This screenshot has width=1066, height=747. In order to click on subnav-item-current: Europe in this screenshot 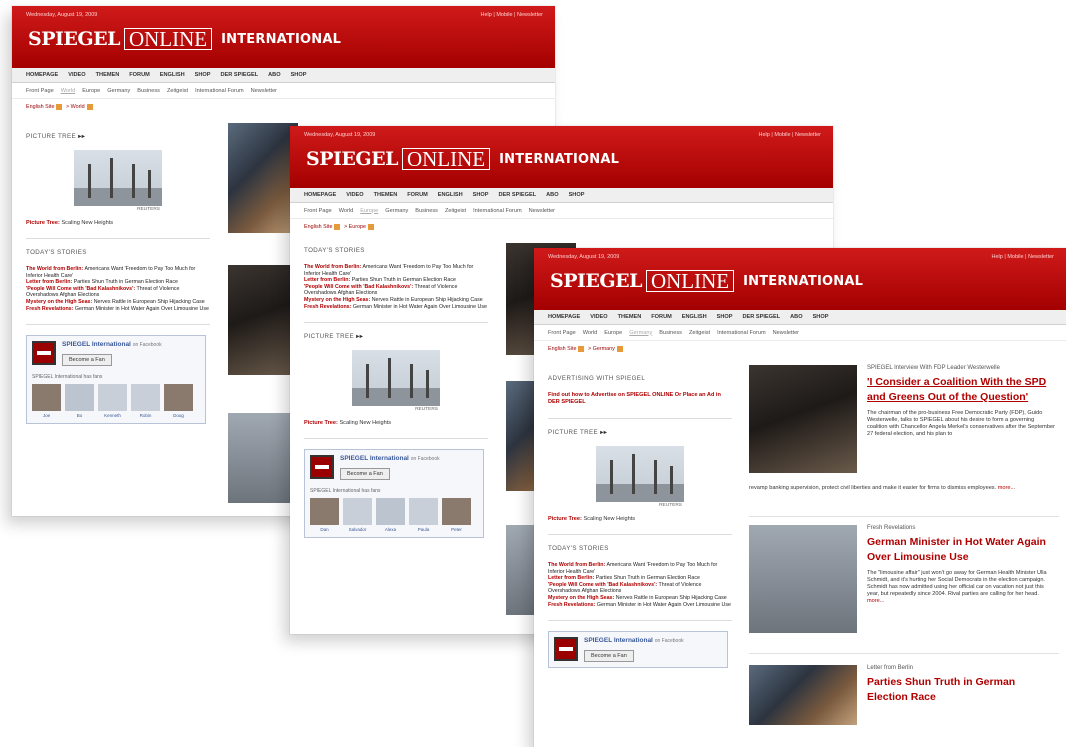, I will do `click(369, 211)`.